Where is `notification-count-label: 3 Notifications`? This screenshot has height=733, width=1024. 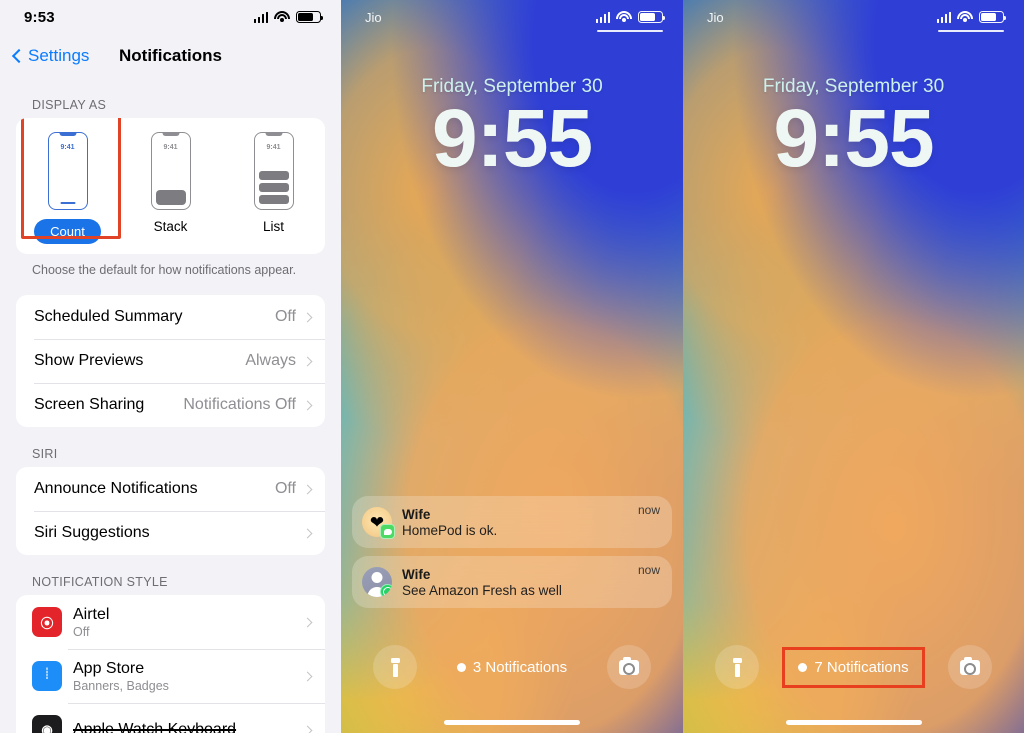 notification-count-label: 3 Notifications is located at coordinates (520, 667).